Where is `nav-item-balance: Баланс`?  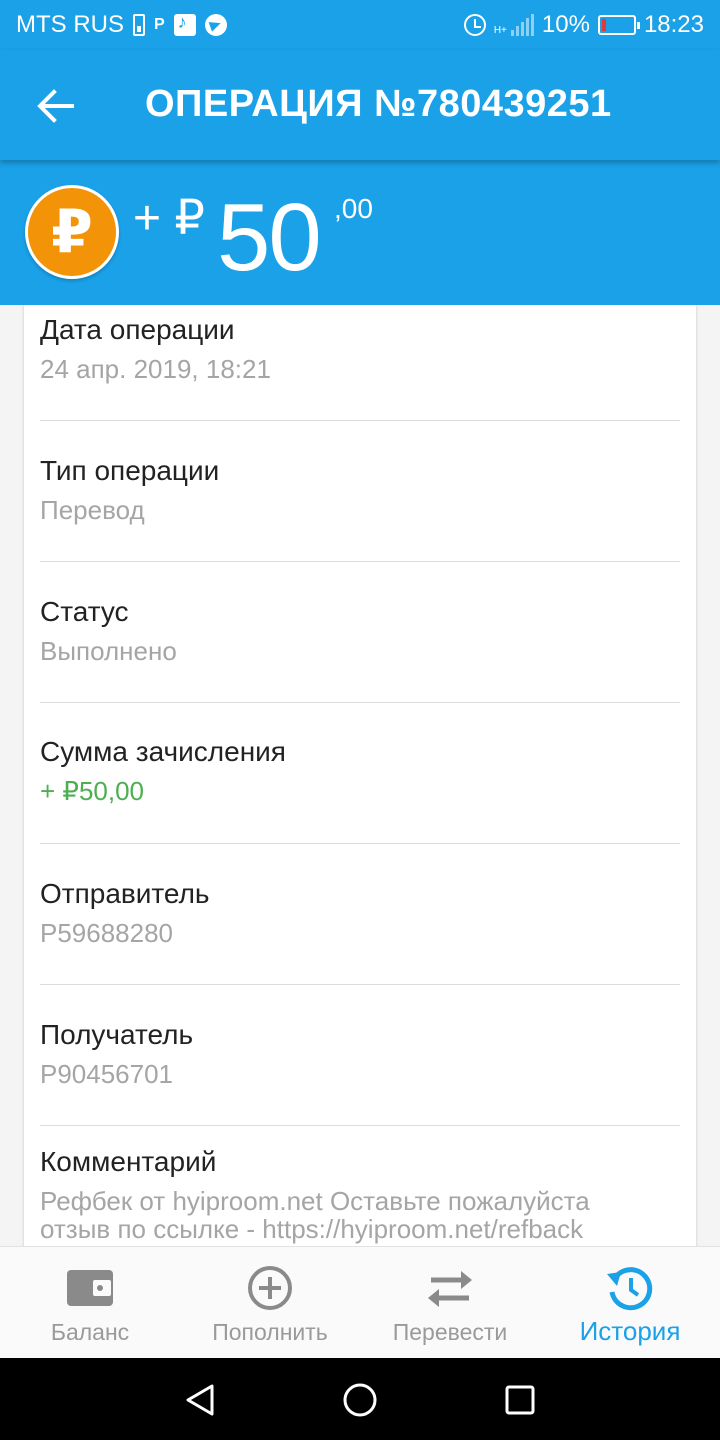
nav-item-balance: Баланс is located at coordinates (90, 1303).